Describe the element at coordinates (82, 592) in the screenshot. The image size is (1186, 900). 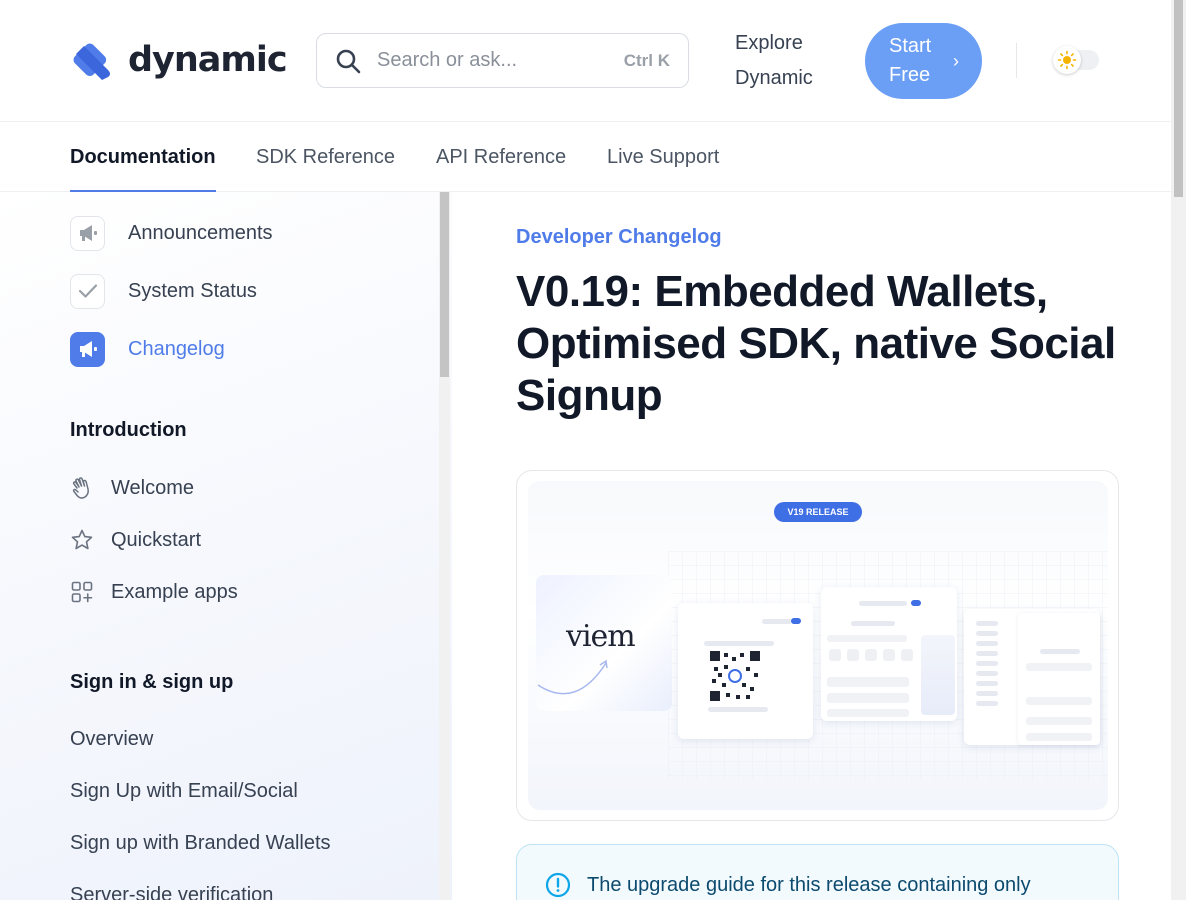
I see `grid-plus-icon` at that location.